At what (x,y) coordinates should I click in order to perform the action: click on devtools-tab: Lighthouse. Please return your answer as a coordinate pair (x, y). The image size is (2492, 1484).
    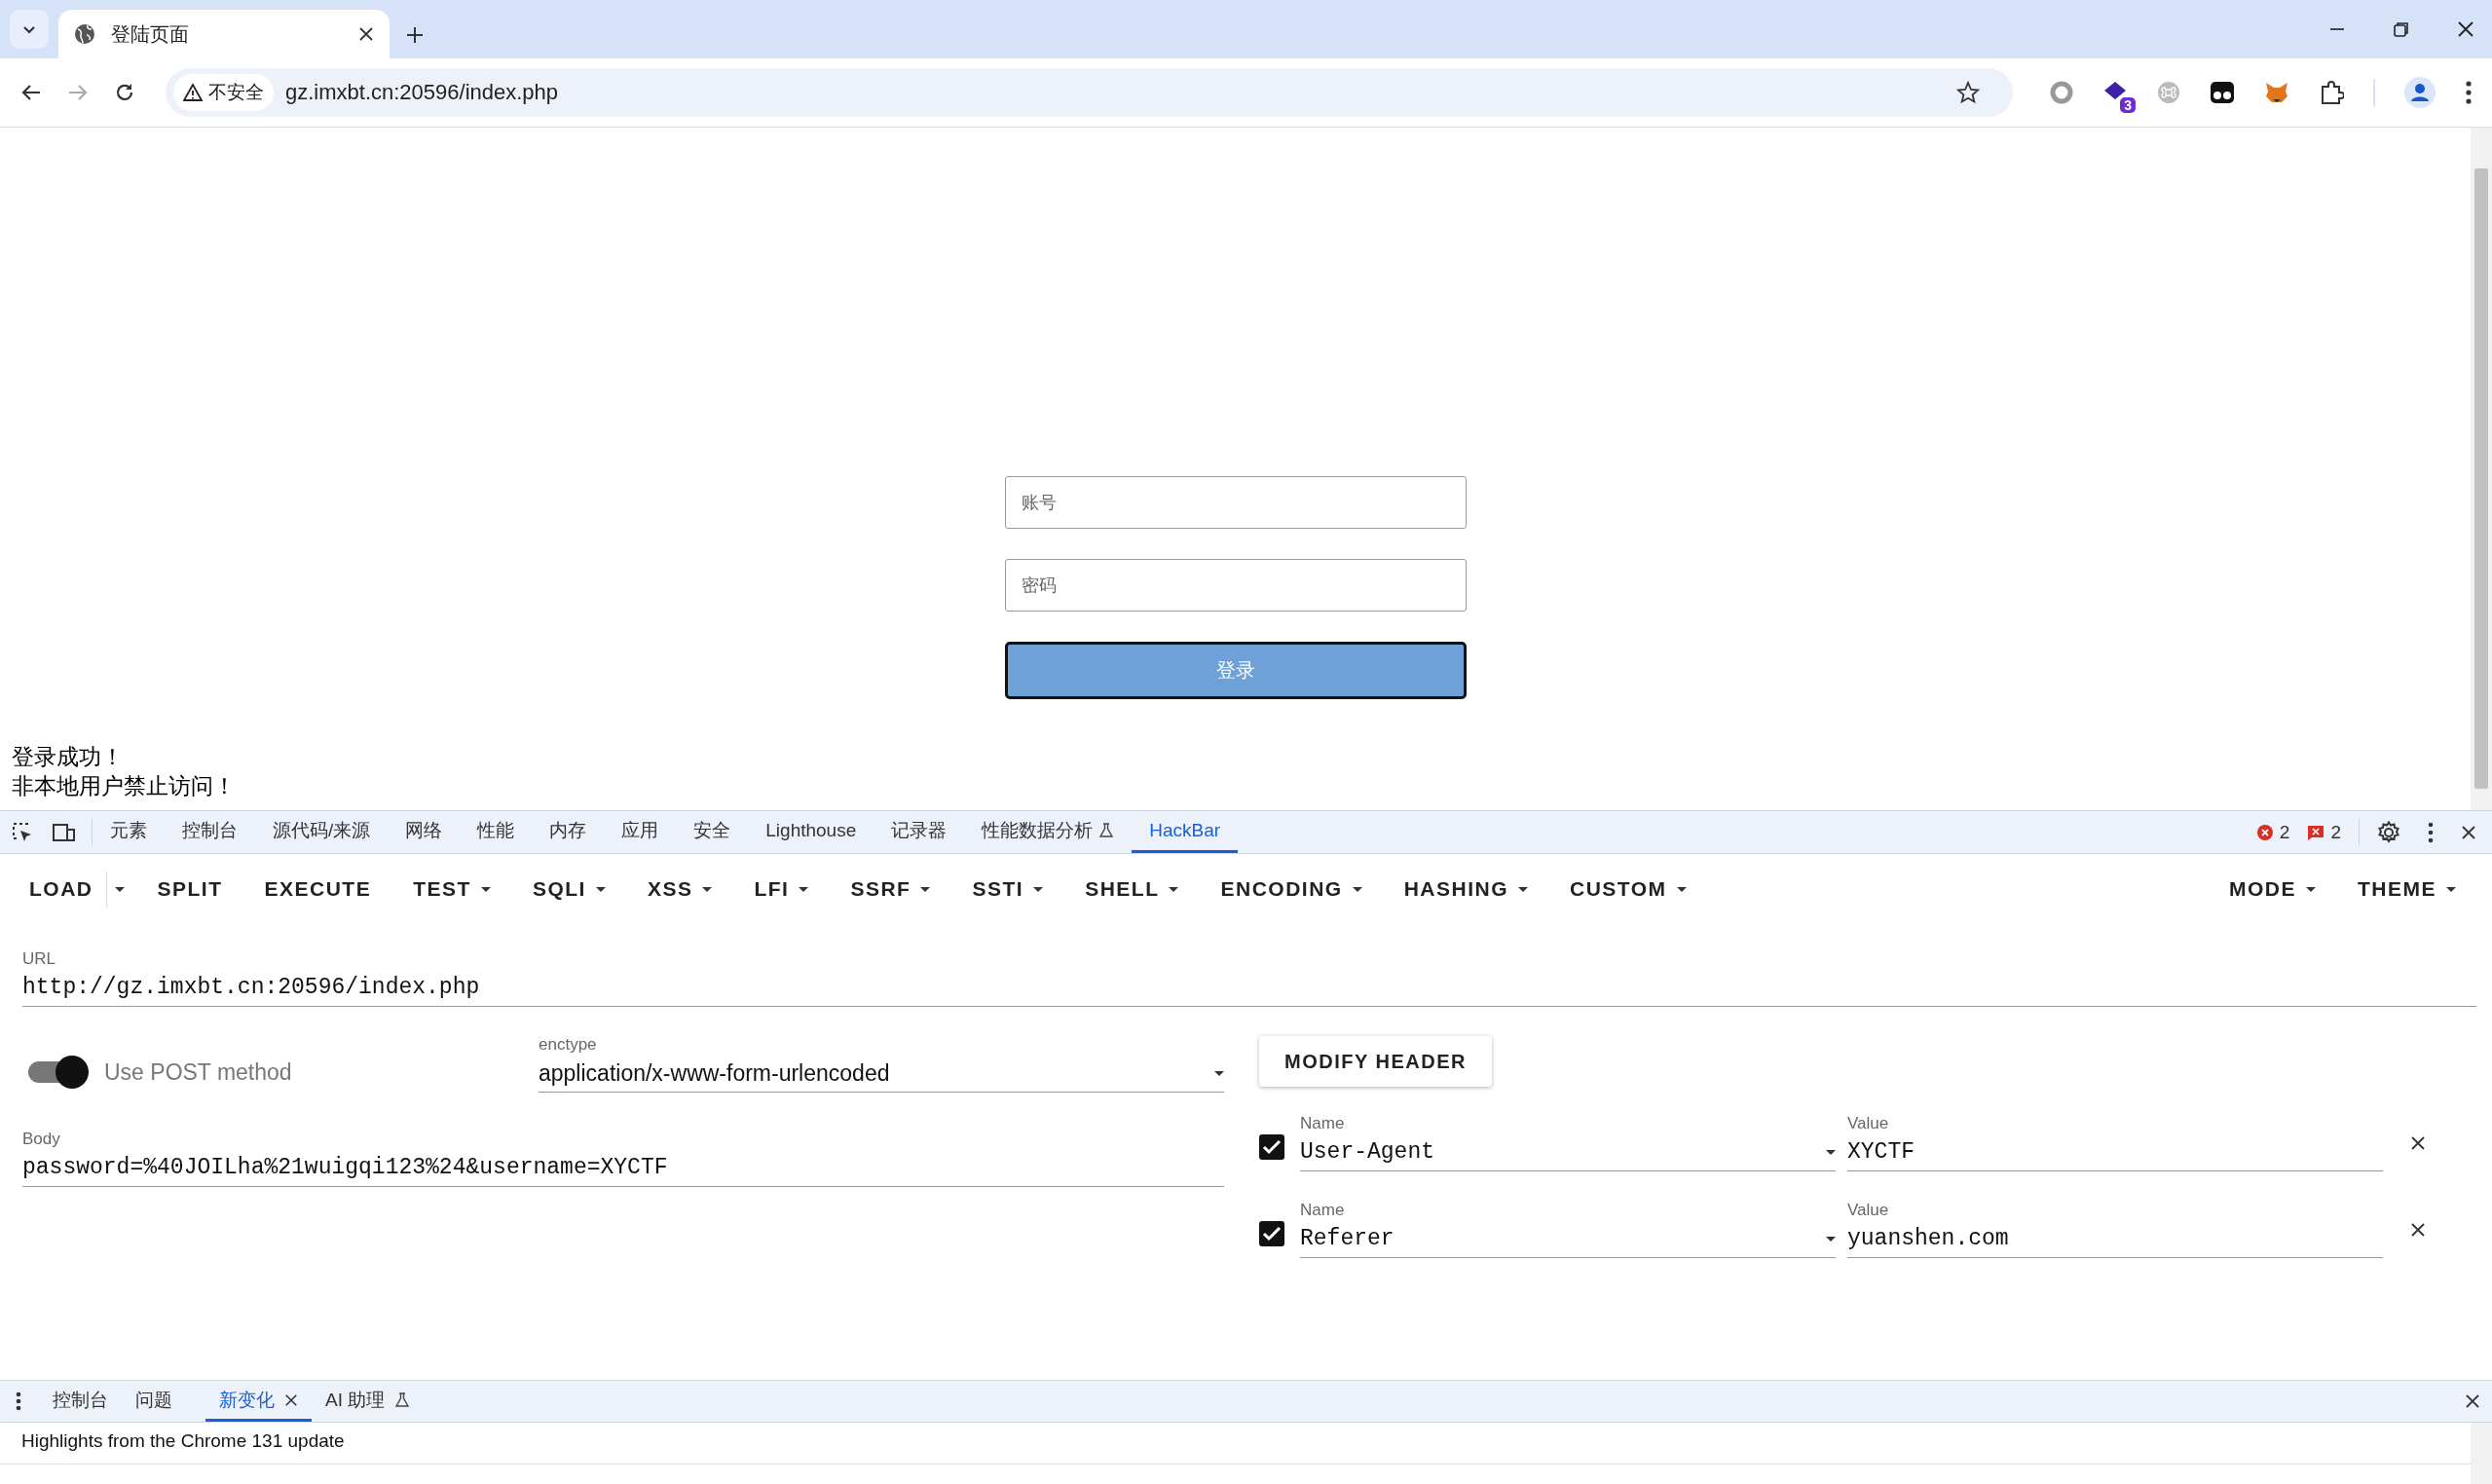
    Looking at the image, I should click on (811, 832).